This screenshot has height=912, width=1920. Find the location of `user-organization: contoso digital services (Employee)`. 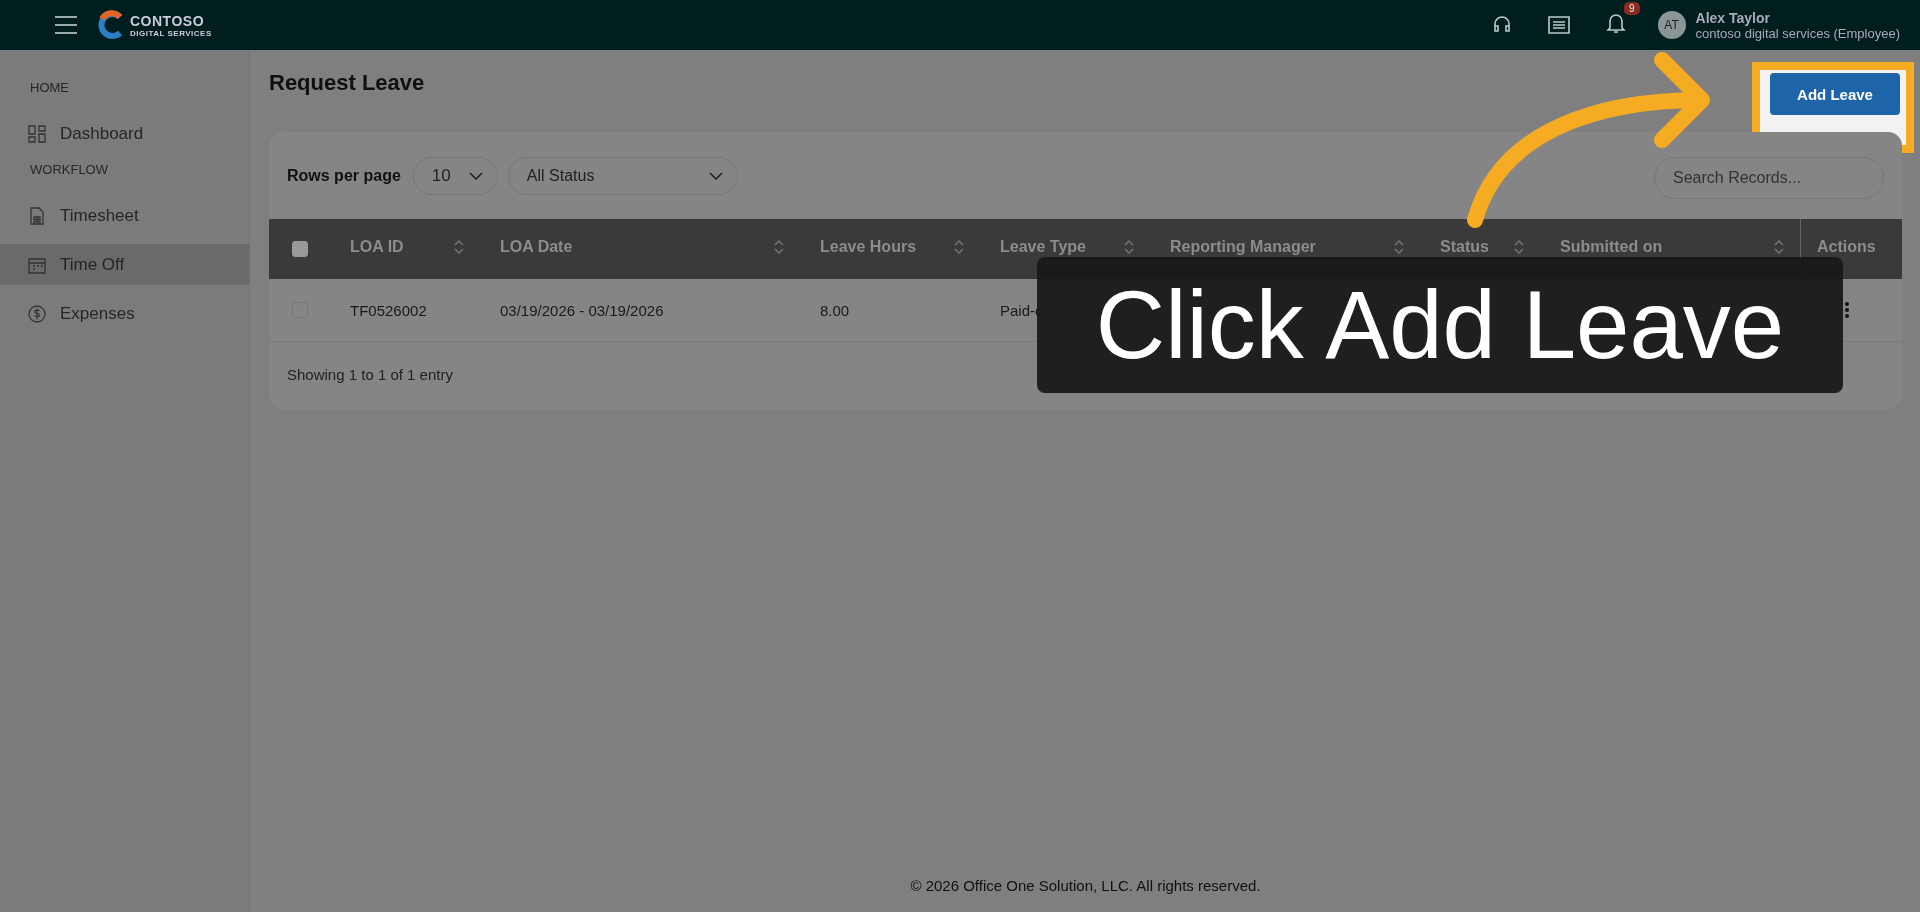

user-organization: contoso digital services (Employee) is located at coordinates (1797, 33).